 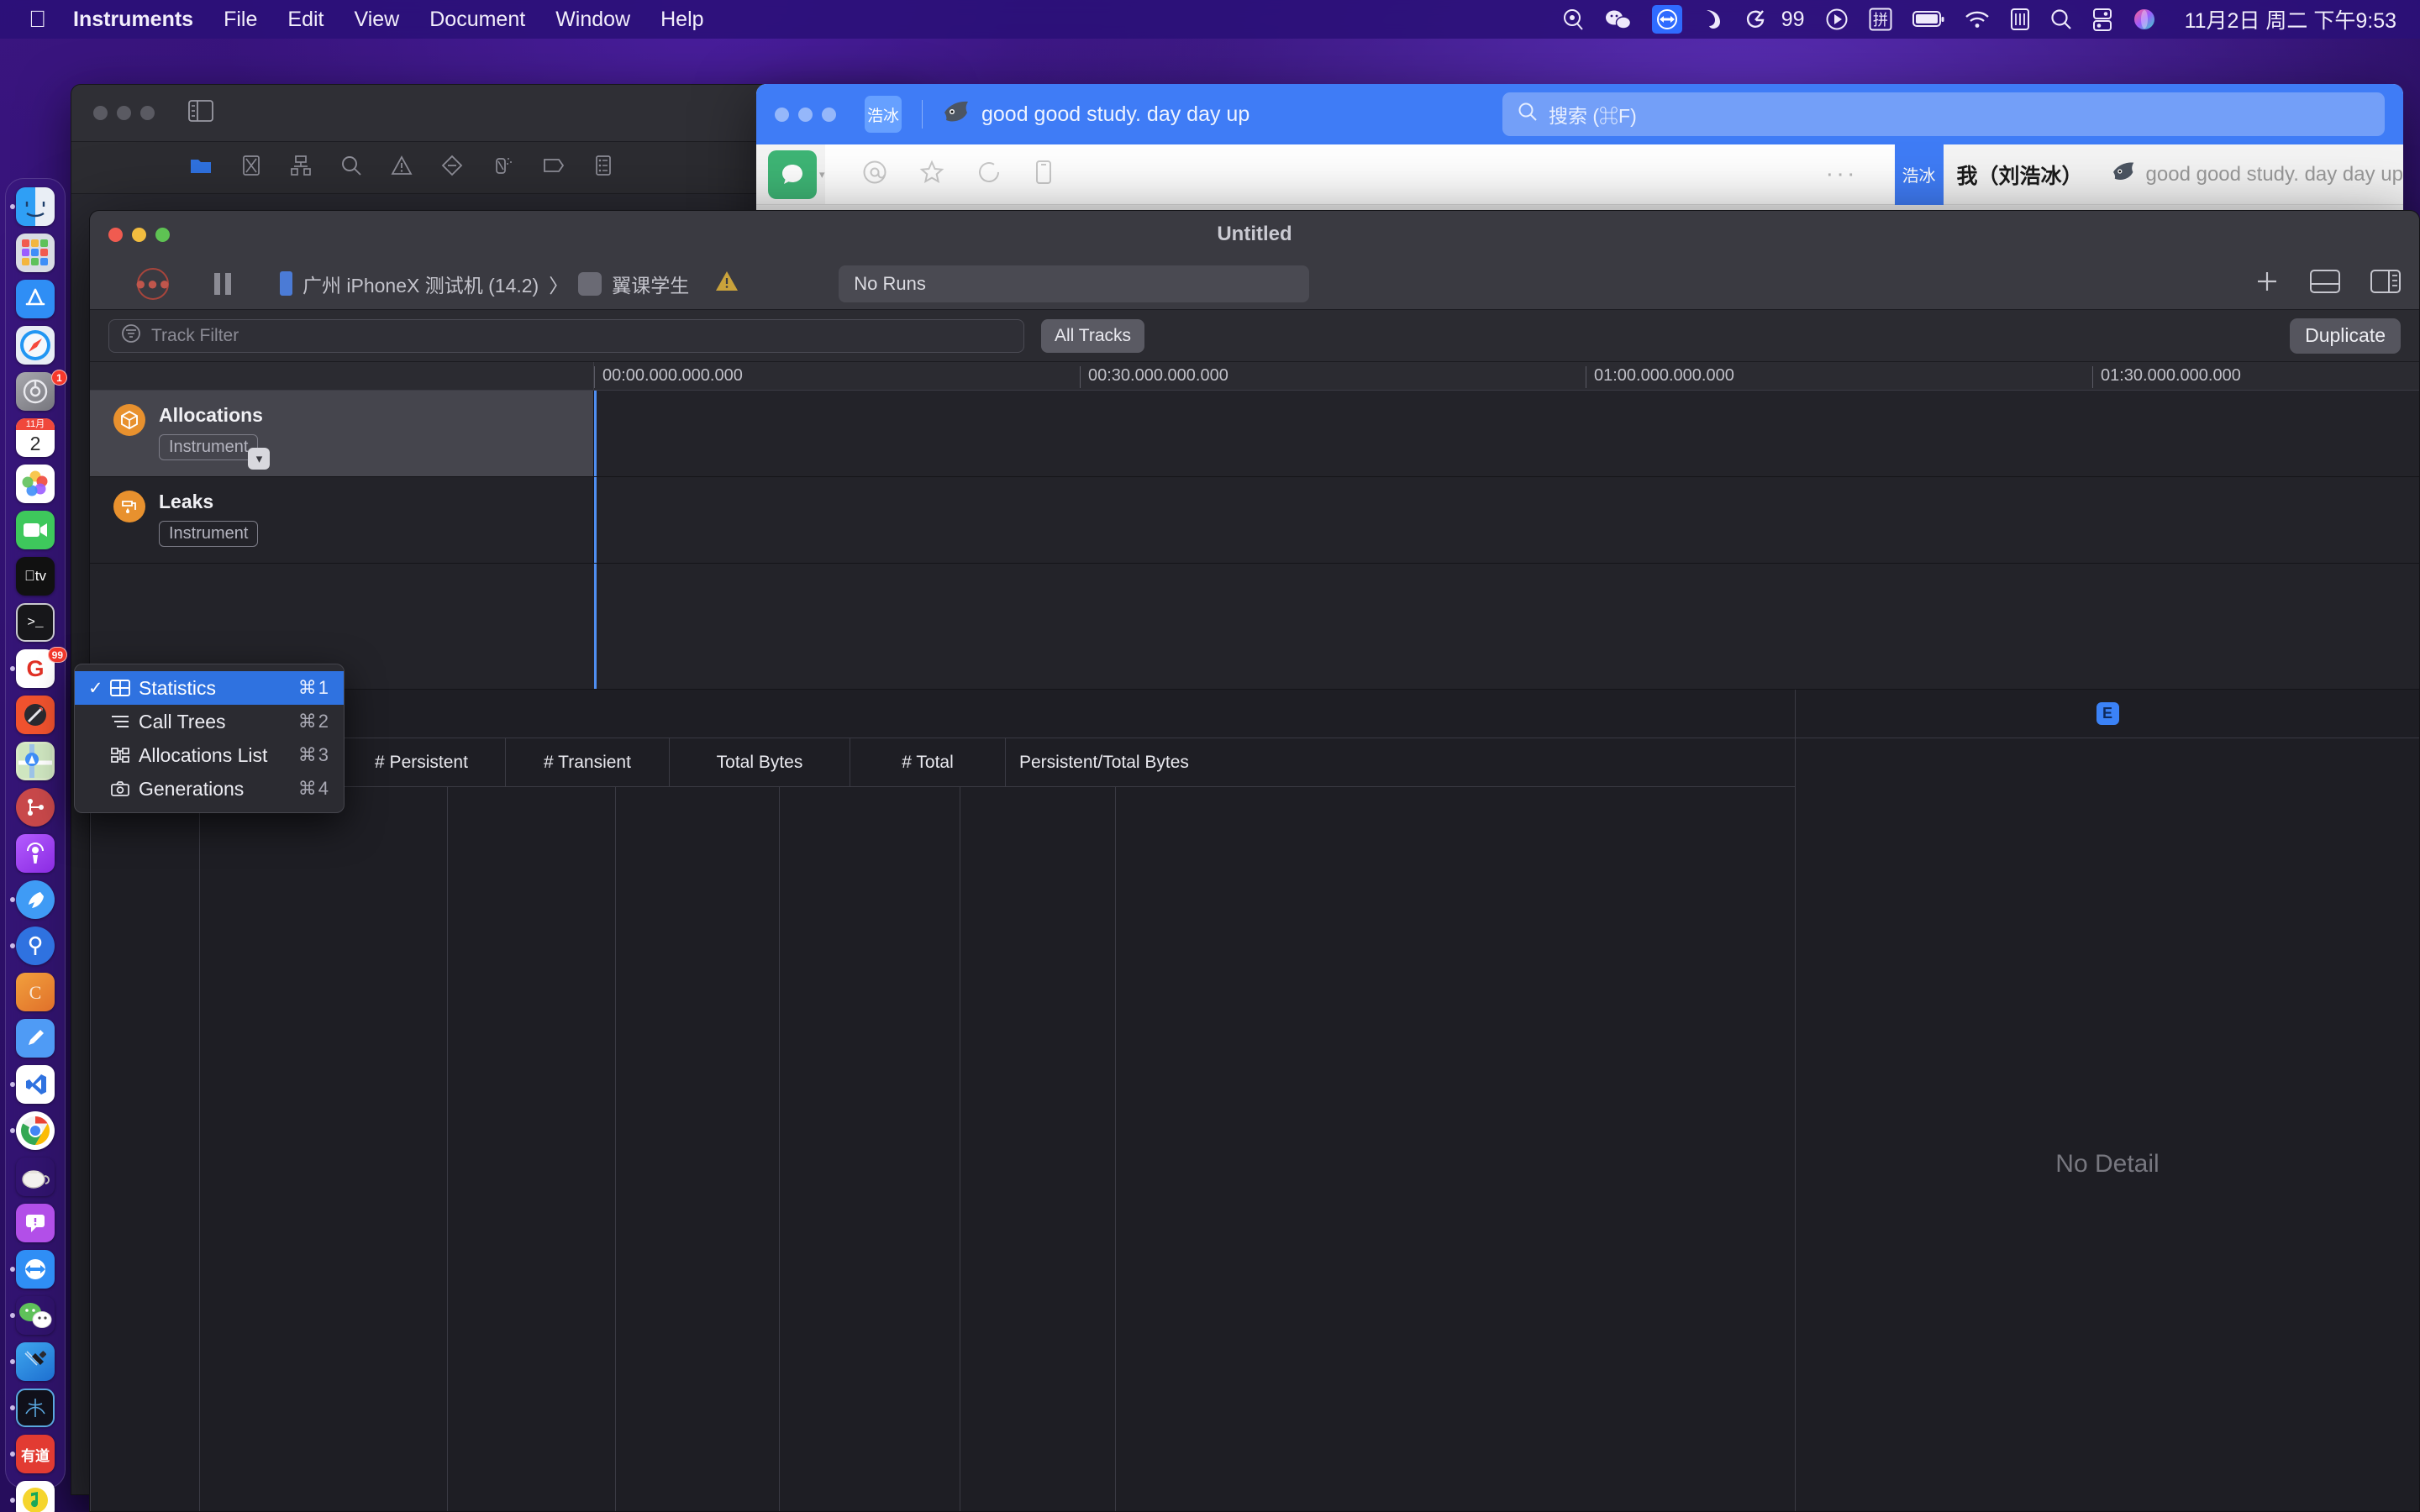 I want to click on symbol-navigator-icon, so click(x=301, y=168).